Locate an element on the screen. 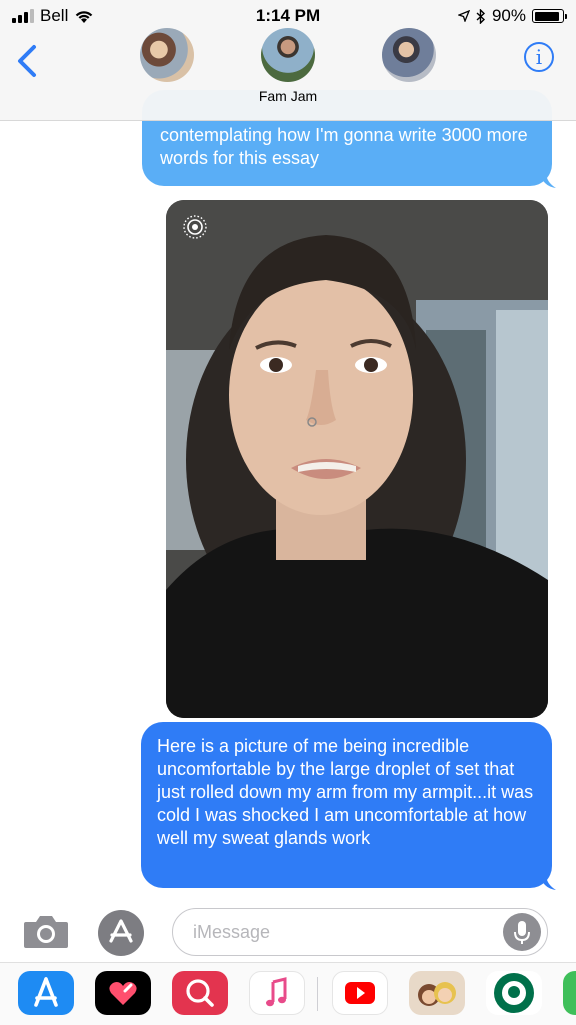 This screenshot has width=576, height=1025. app-drawer is located at coordinates (288, 993).